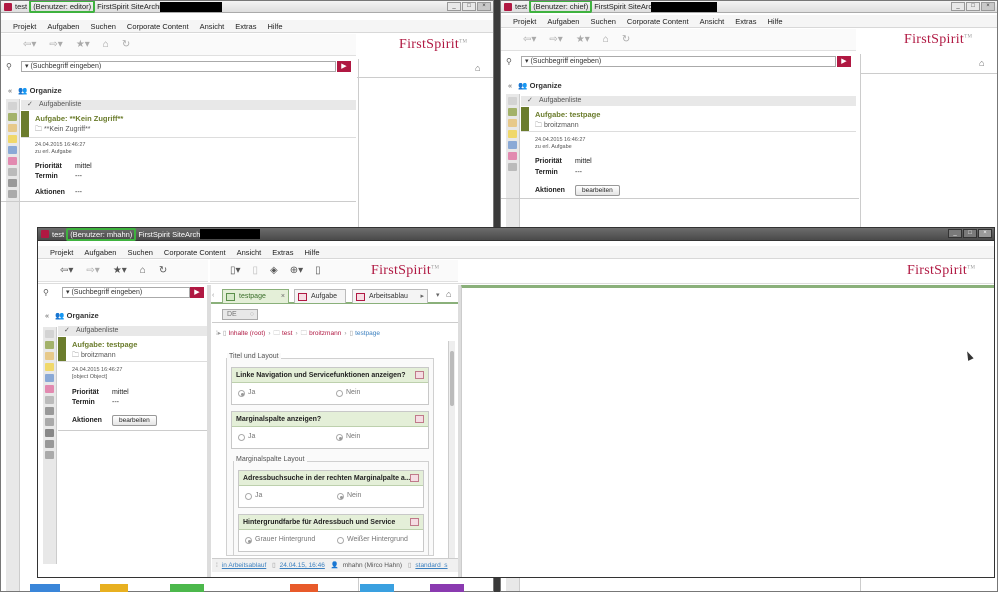  Describe the element at coordinates (451, 449) in the screenshot. I see `form-scrollbar` at that location.